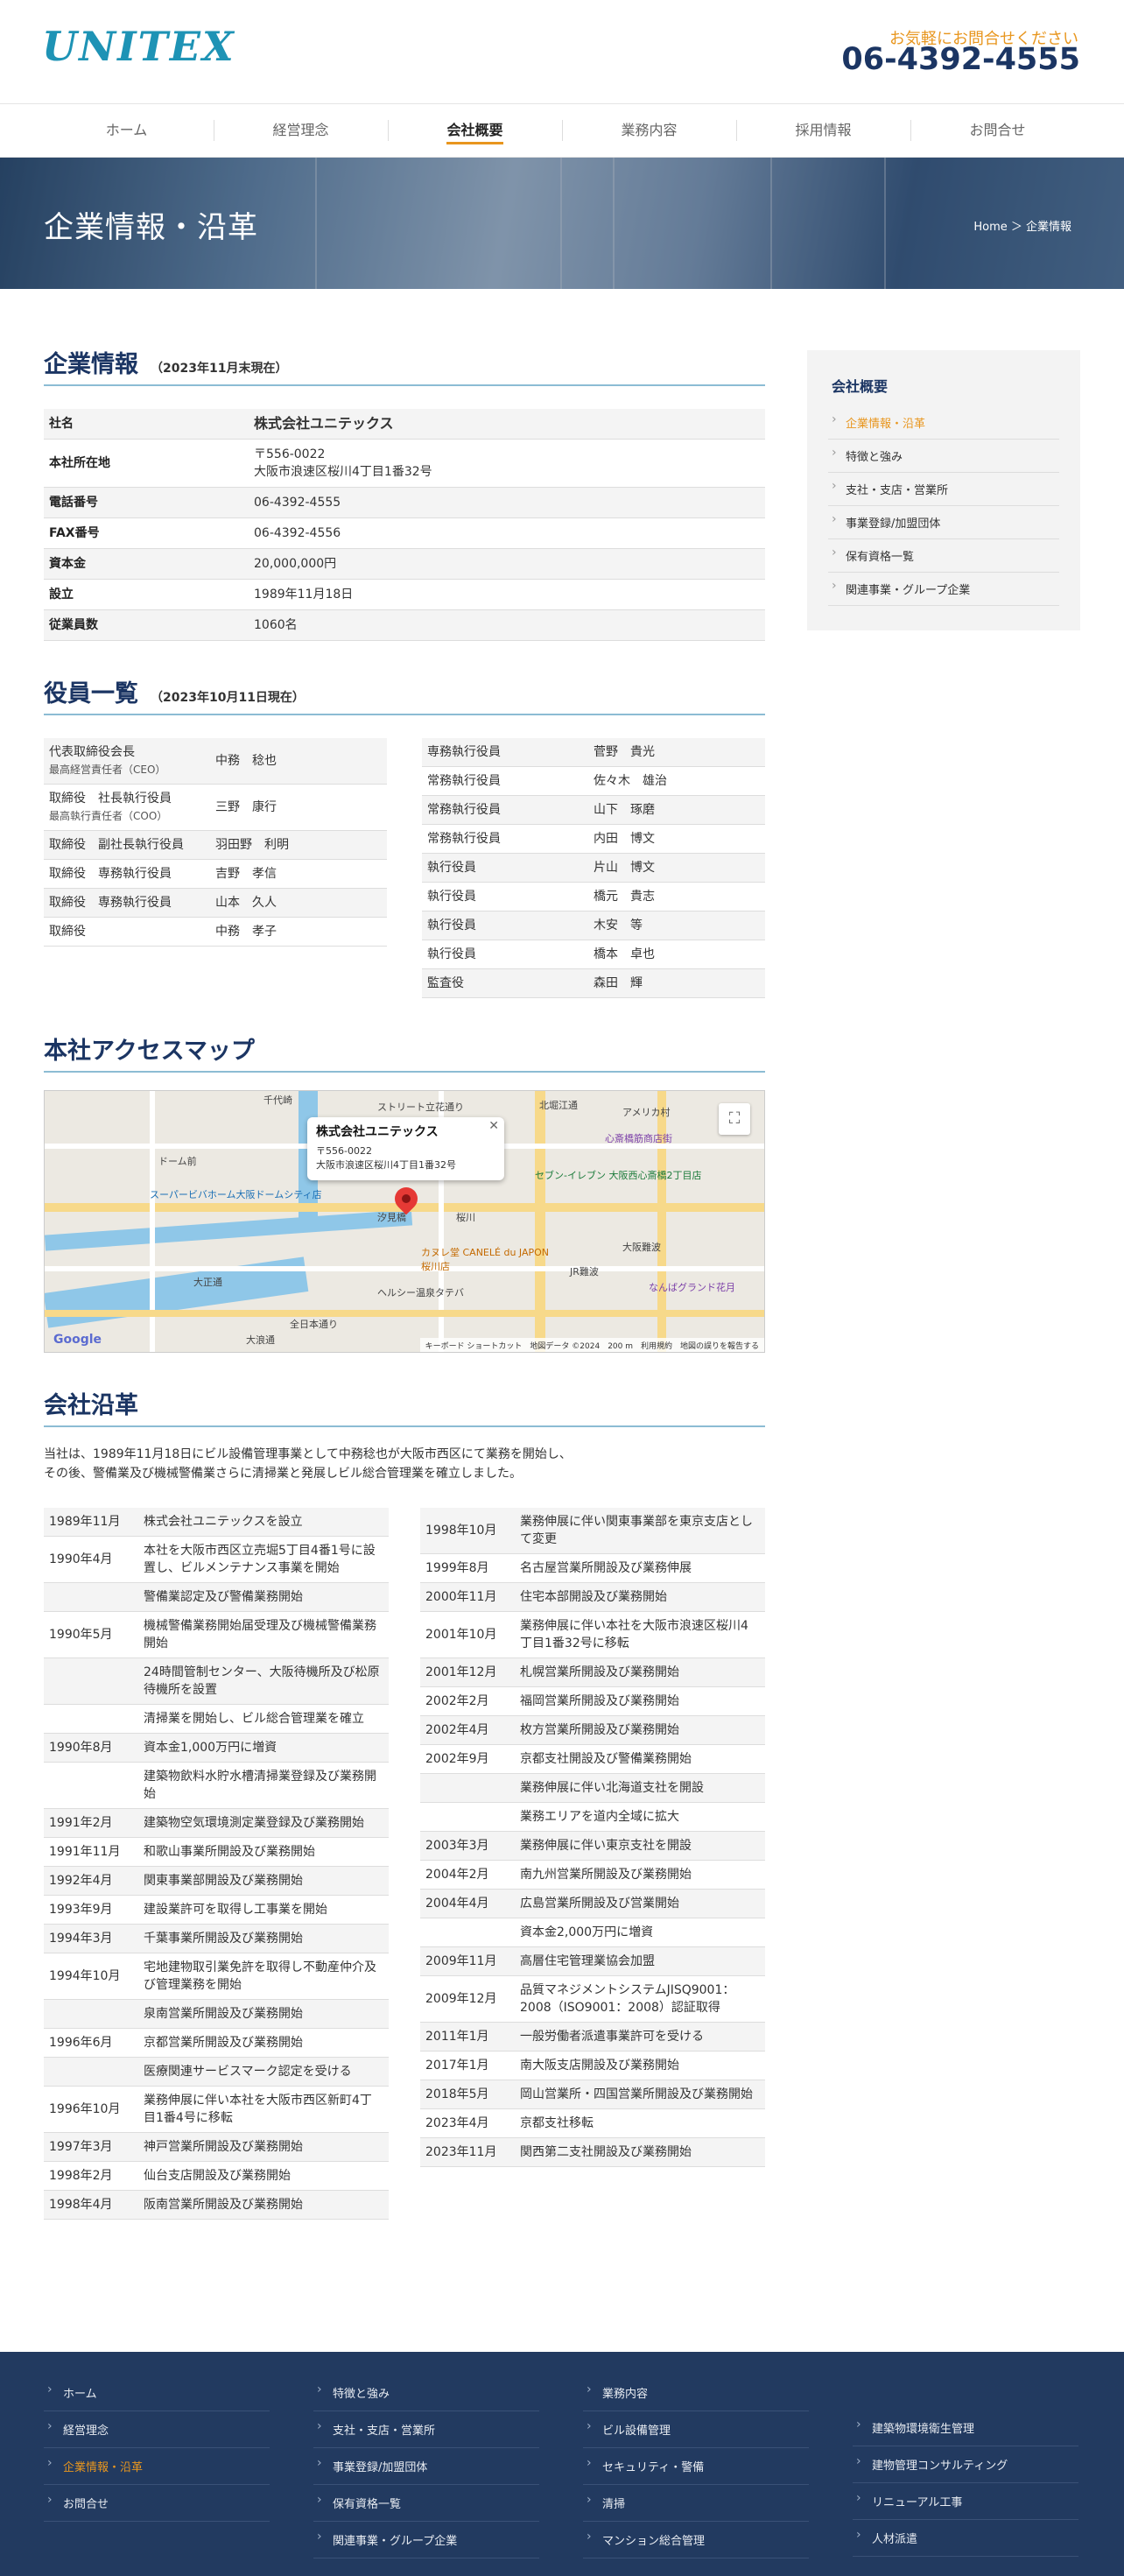 The image size is (1124, 2576). I want to click on sidebar-item: 保有資格一覧, so click(943, 556).